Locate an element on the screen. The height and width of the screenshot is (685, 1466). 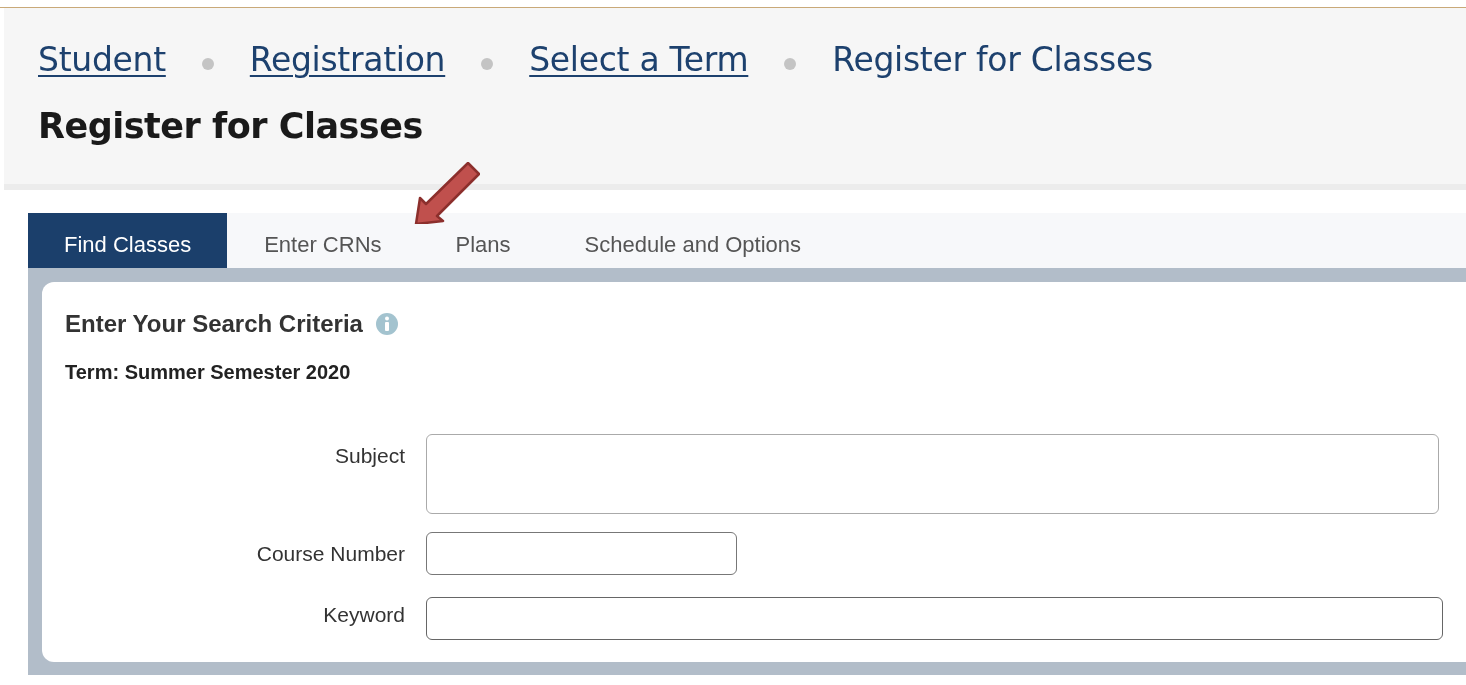
page-title: Register for Classes is located at coordinates (231, 126).